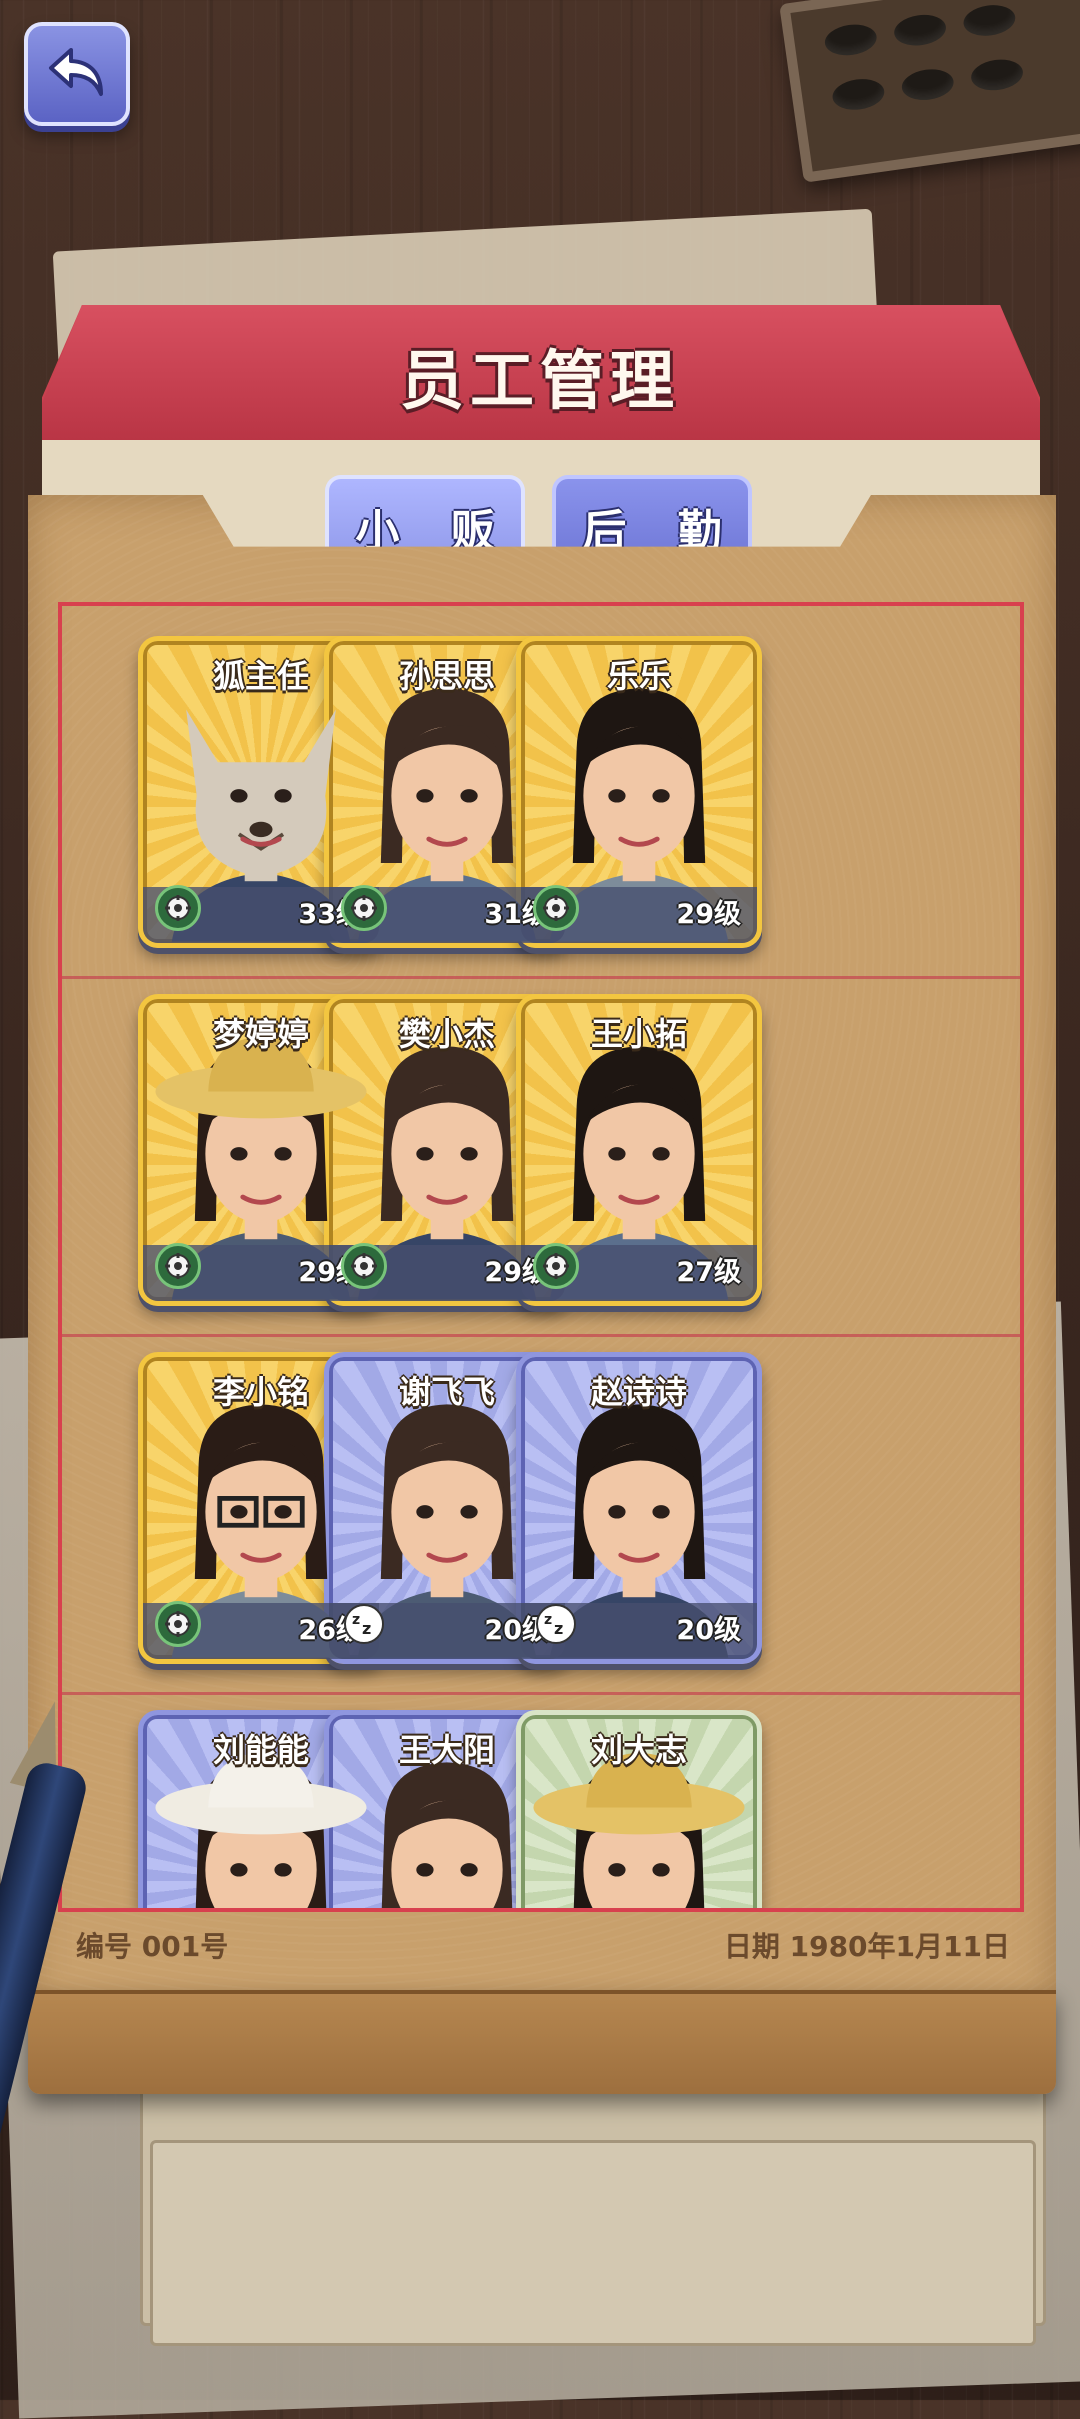 Image resolution: width=1080 pixels, height=2419 pixels. I want to click on abacus-decoration, so click(929, 91).